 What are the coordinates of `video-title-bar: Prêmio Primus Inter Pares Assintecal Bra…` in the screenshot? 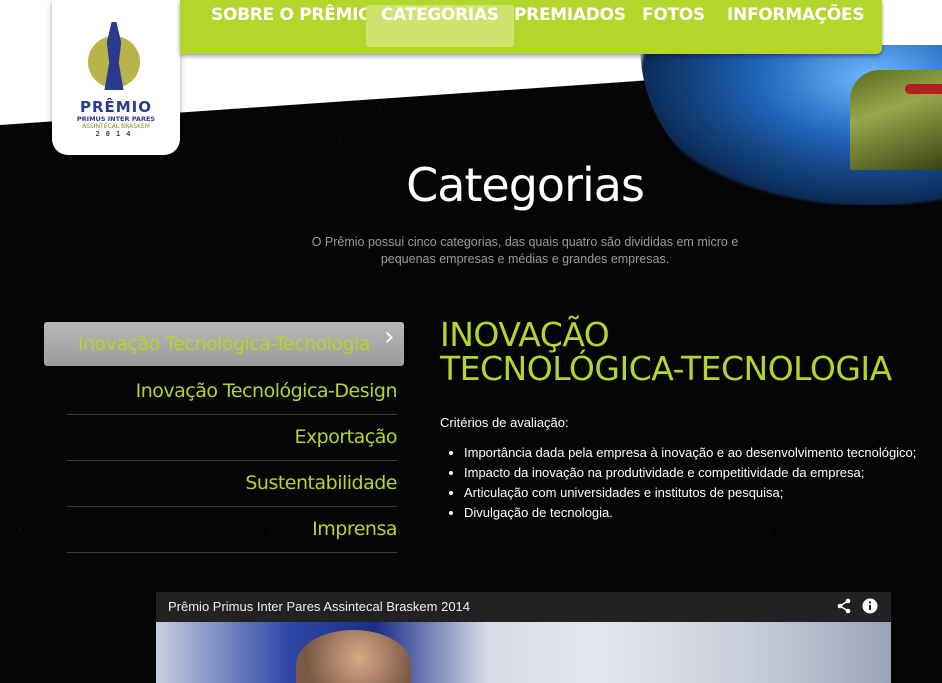 It's located at (523, 607).